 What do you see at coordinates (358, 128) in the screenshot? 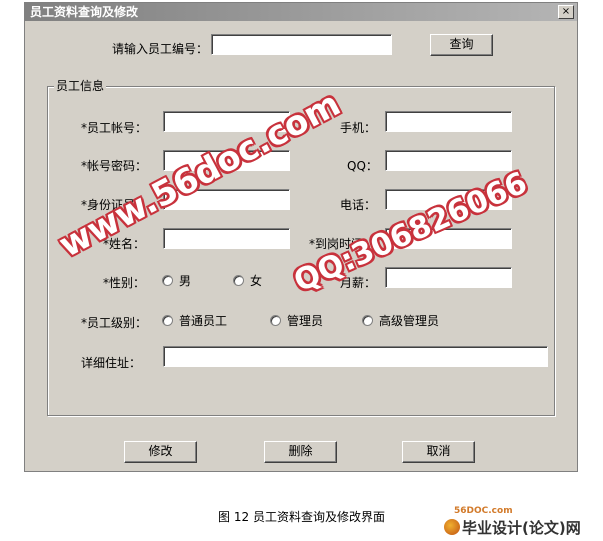
I see `phone-label: 手机：` at bounding box center [358, 128].